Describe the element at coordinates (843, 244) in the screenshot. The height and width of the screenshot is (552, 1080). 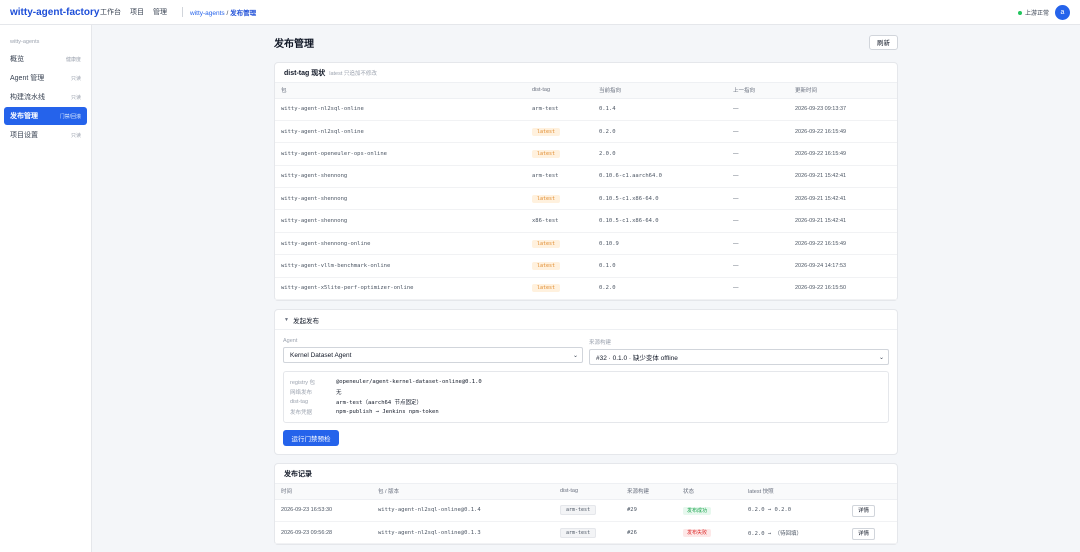
I see `updated-time-cell: 2026-09-22 16:15:49` at that location.